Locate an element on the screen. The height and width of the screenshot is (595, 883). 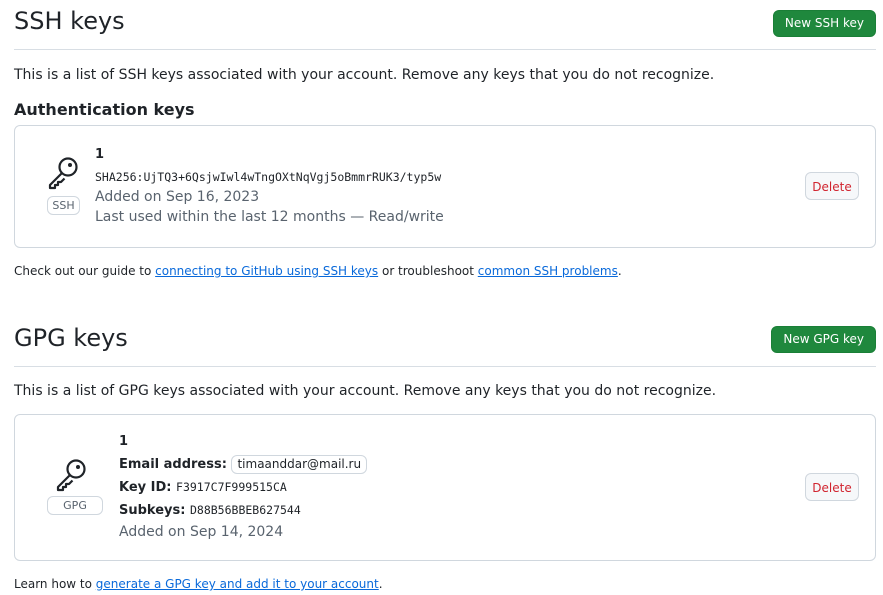
ssh-note-prefix: Check out our guide to is located at coordinates (85, 271).